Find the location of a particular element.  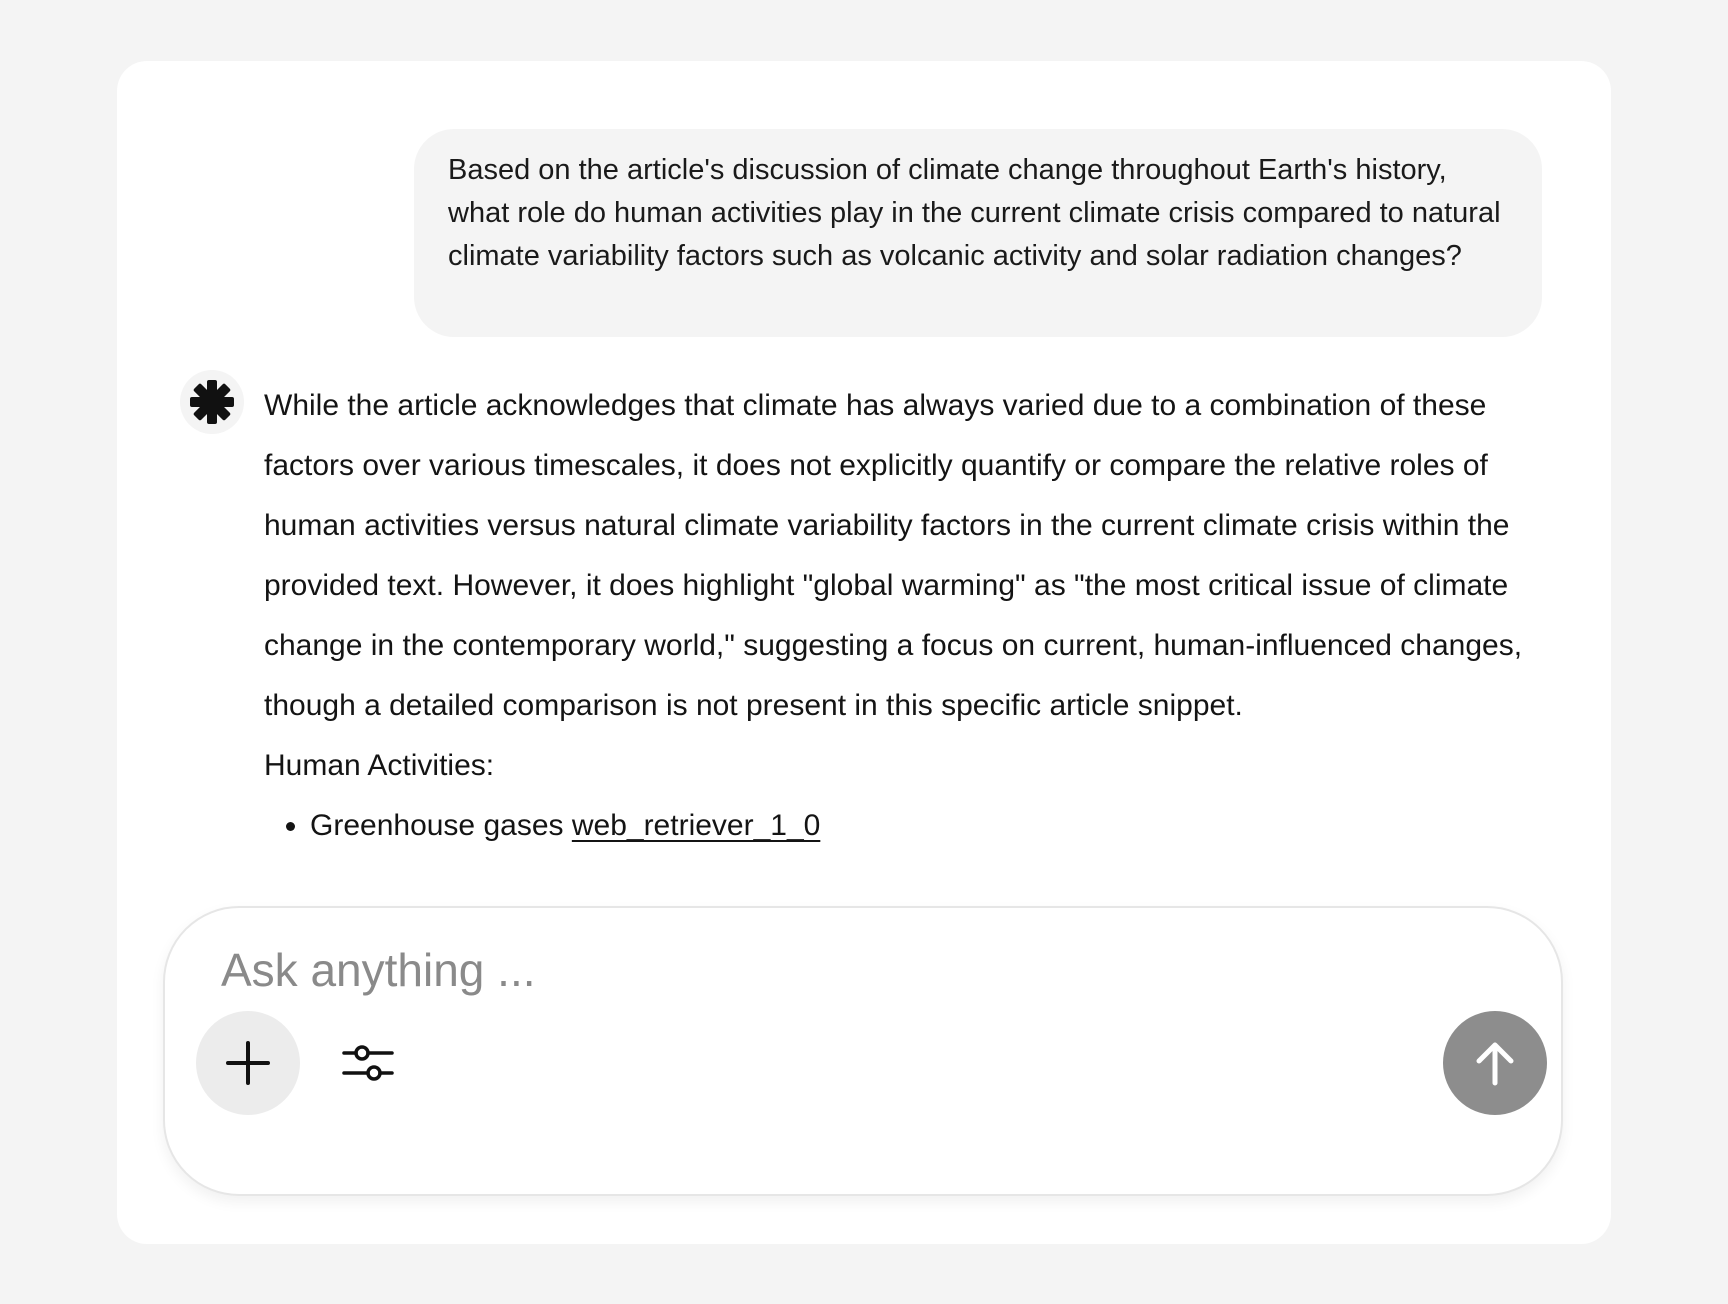

citation-link: web_retriever_1_0 is located at coordinates (696, 825).